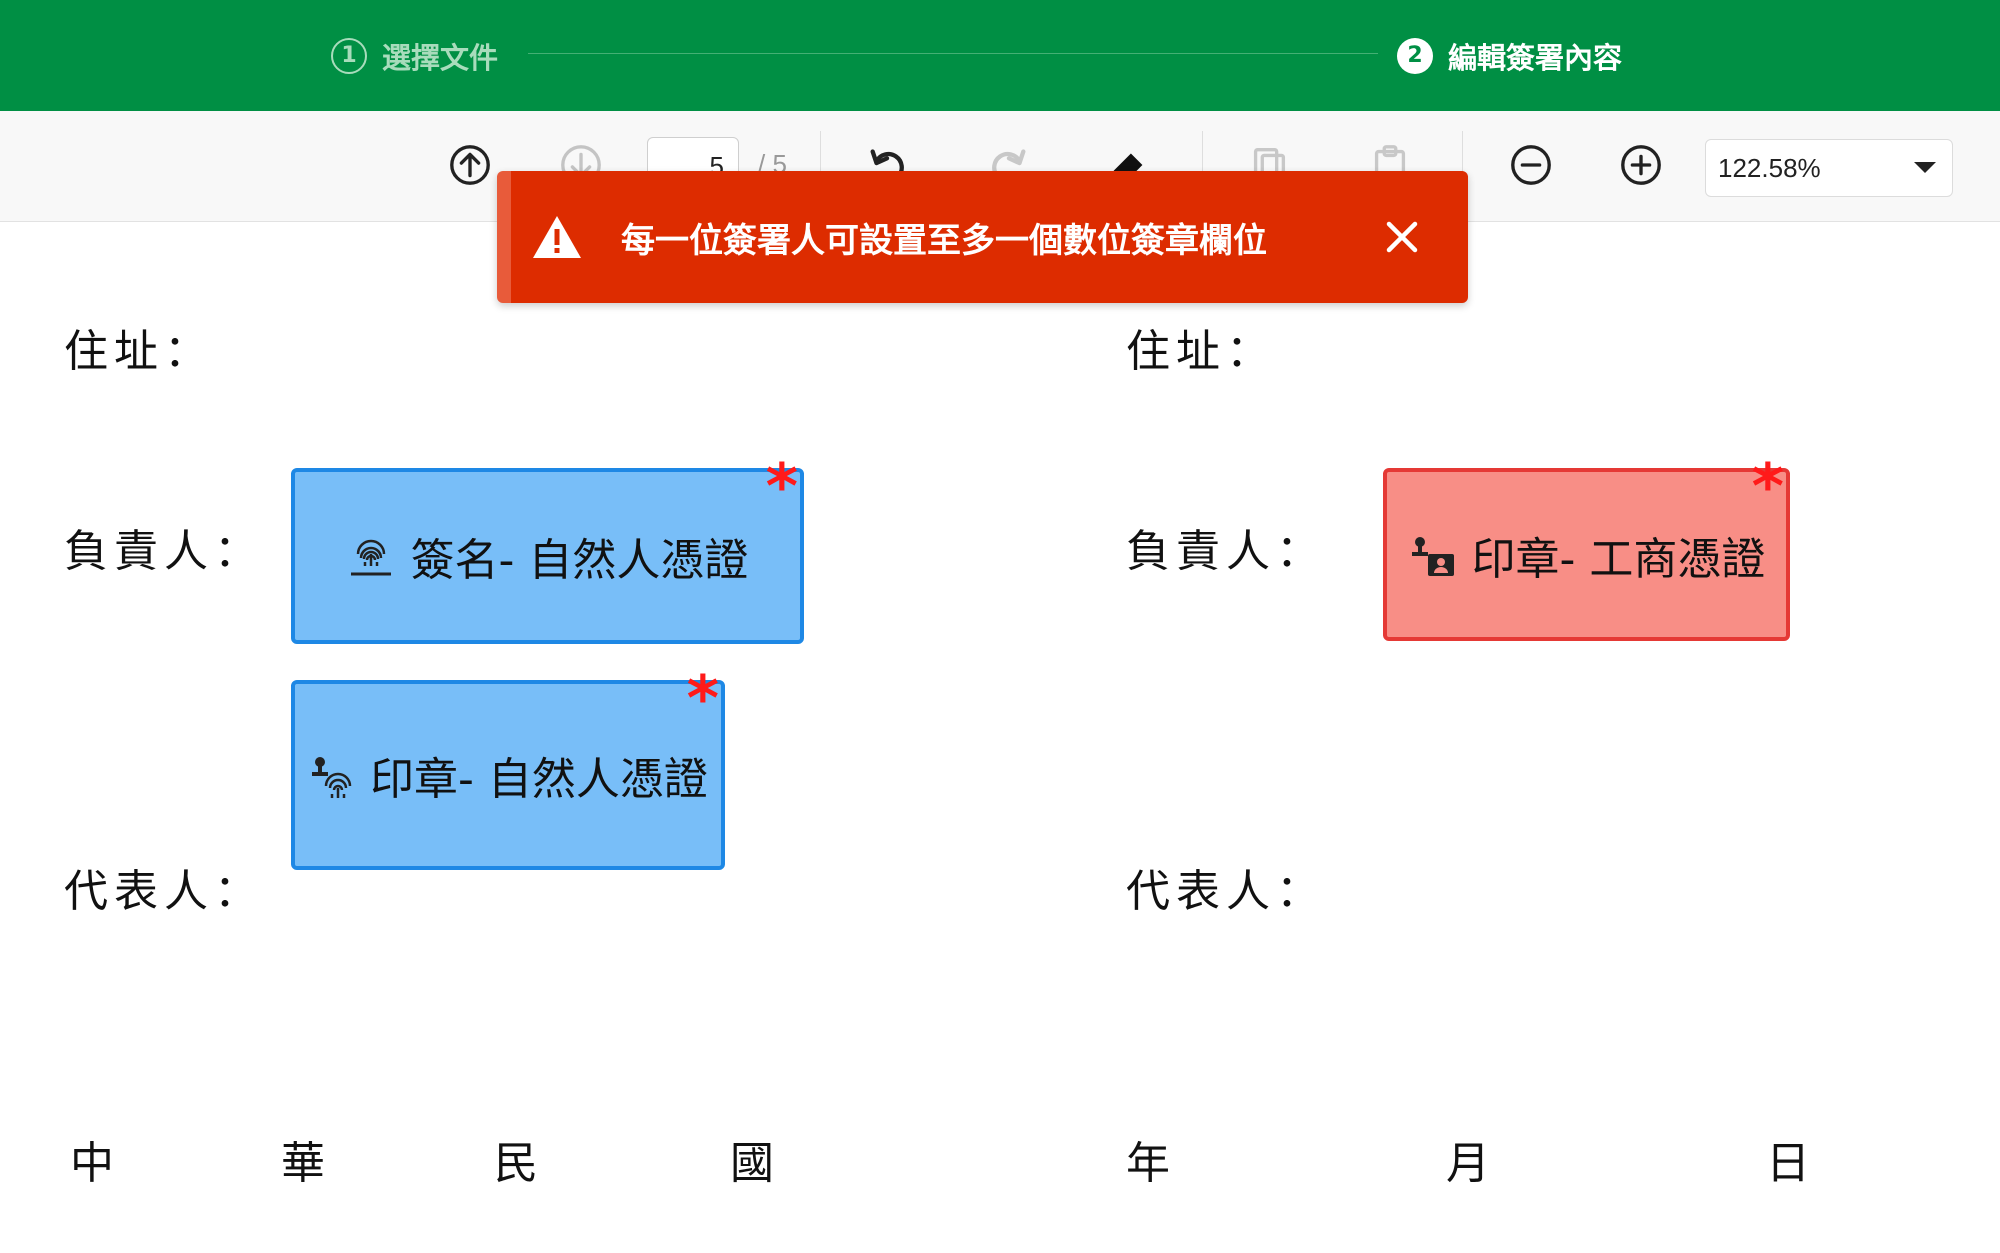 Image resolution: width=2000 pixels, height=1253 pixels. I want to click on zoom-out-icon, so click(1531, 165).